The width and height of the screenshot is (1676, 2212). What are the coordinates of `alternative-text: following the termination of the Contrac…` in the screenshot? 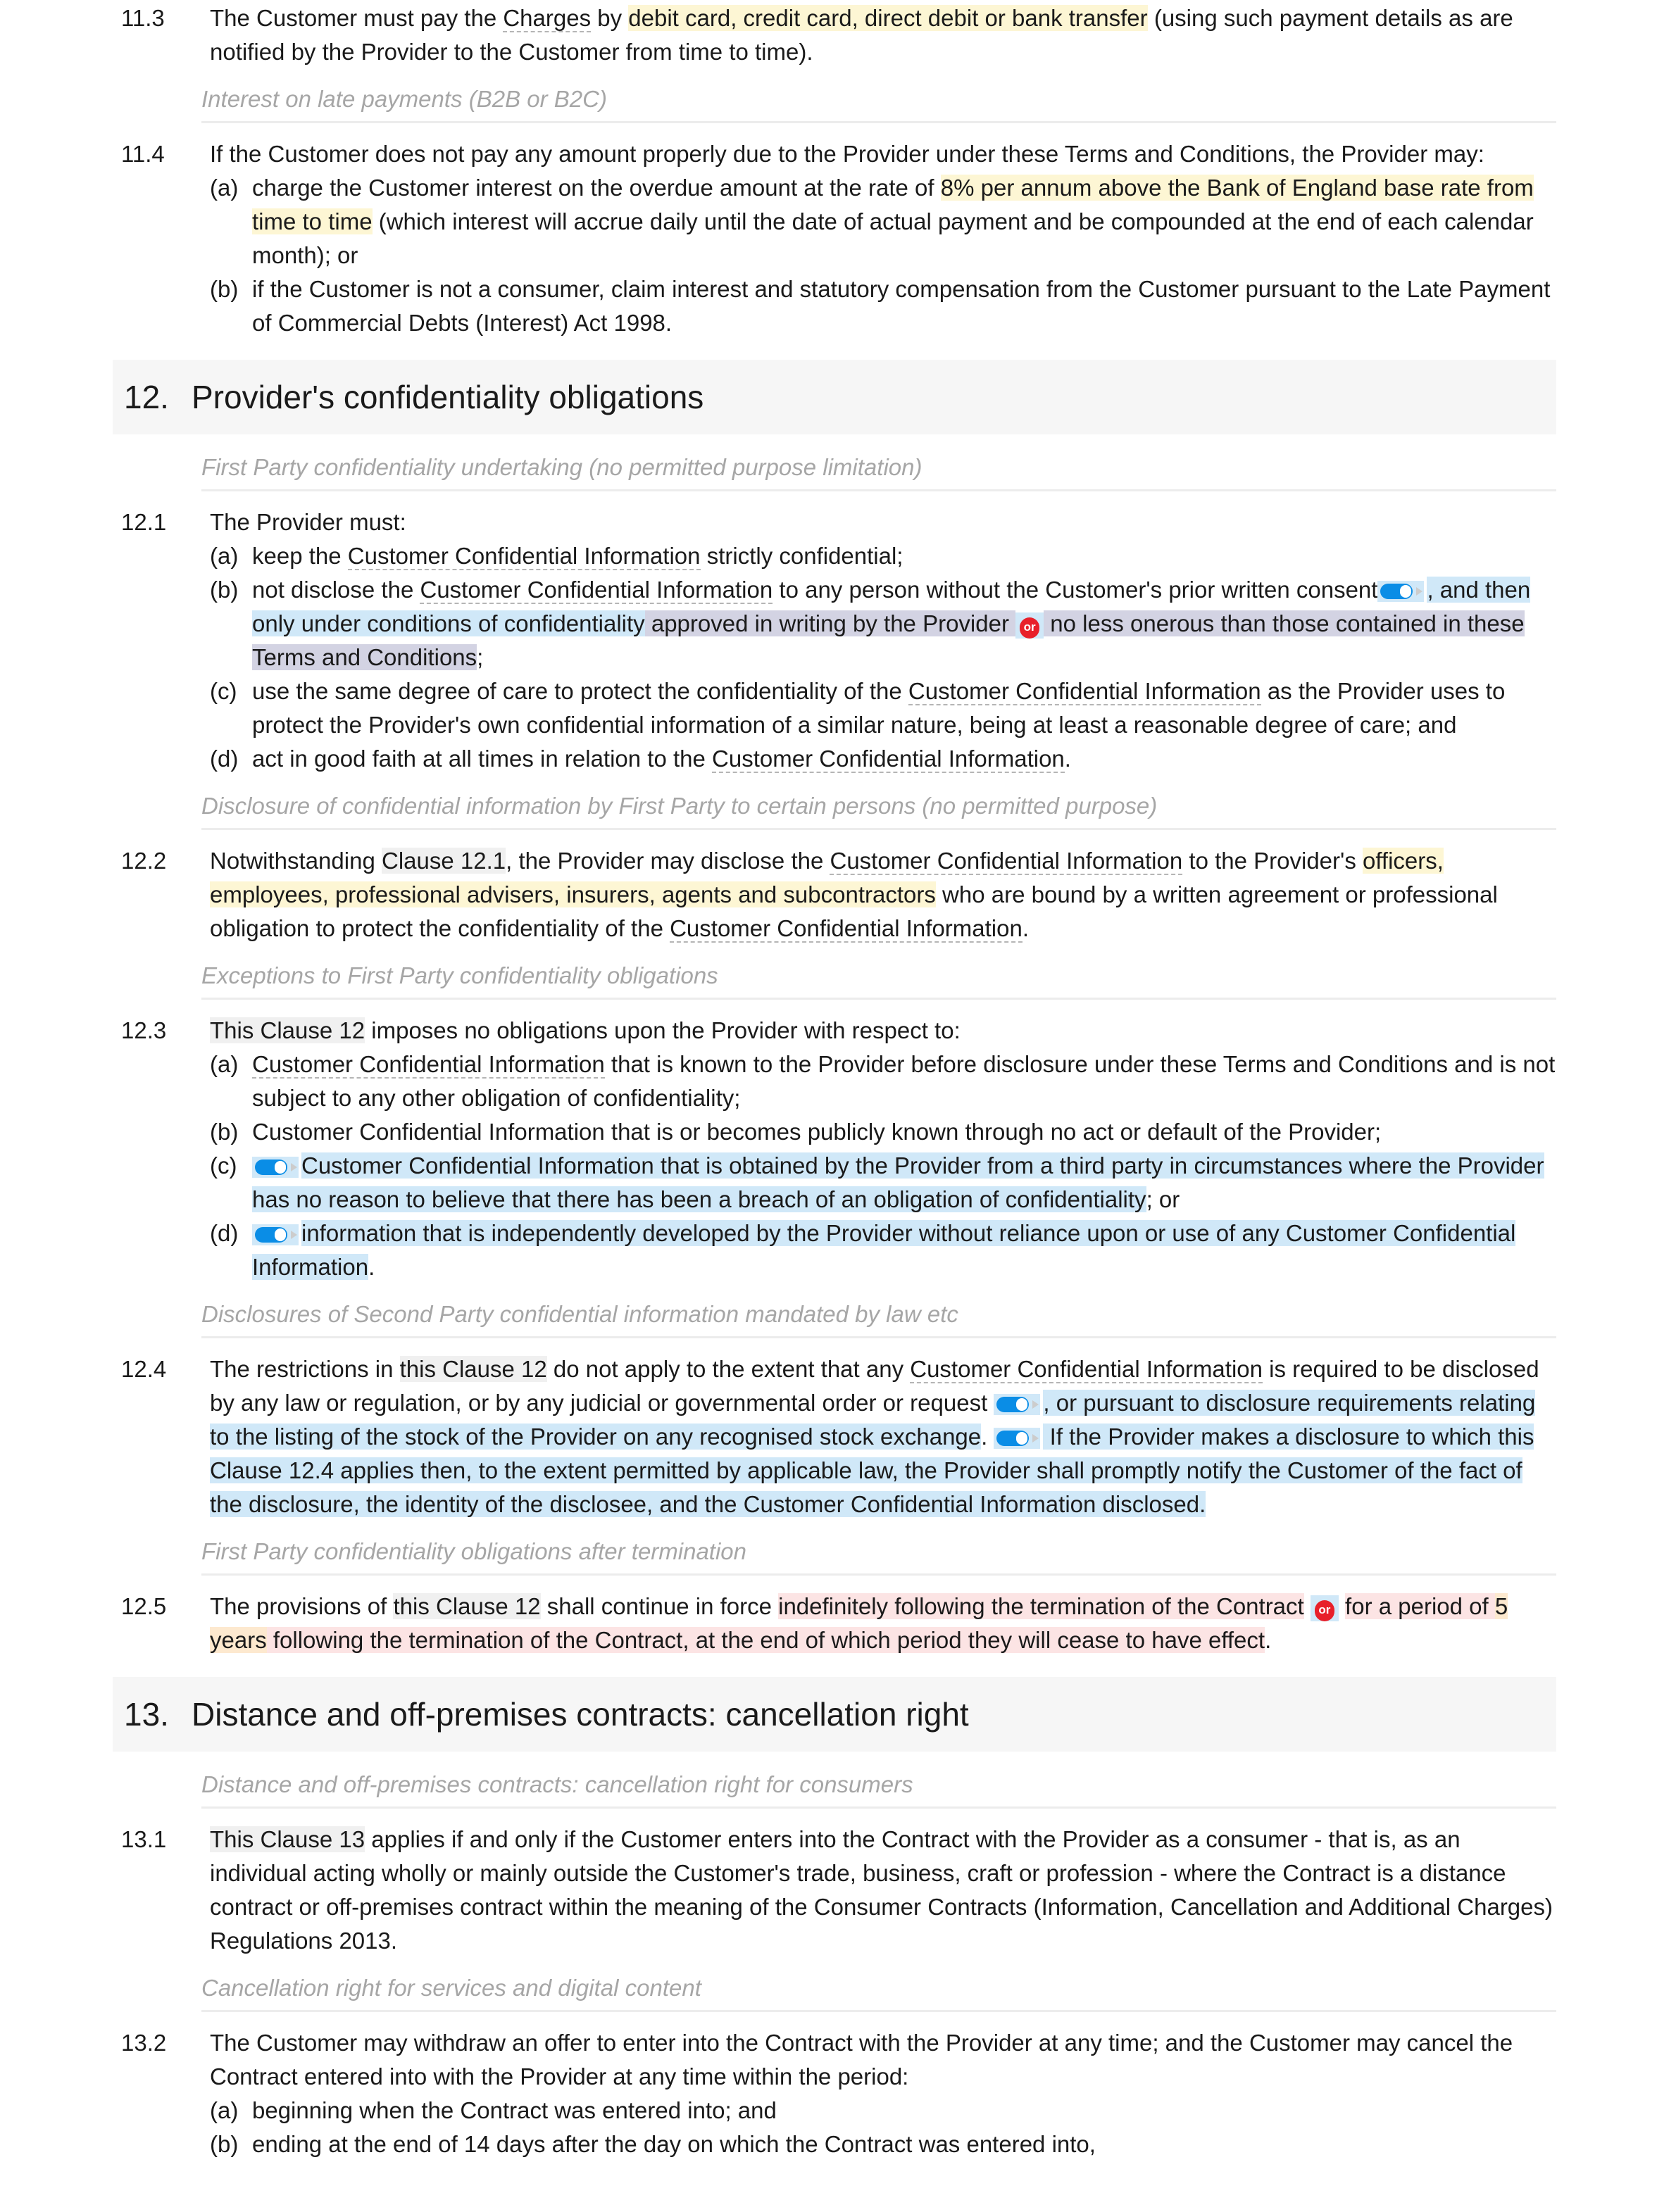 It's located at (766, 1640).